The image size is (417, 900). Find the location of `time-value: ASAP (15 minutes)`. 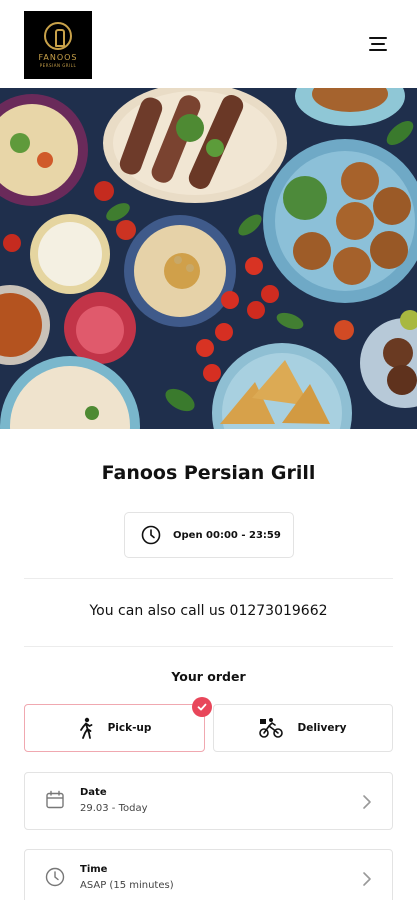

time-value: ASAP (15 minutes) is located at coordinates (127, 885).